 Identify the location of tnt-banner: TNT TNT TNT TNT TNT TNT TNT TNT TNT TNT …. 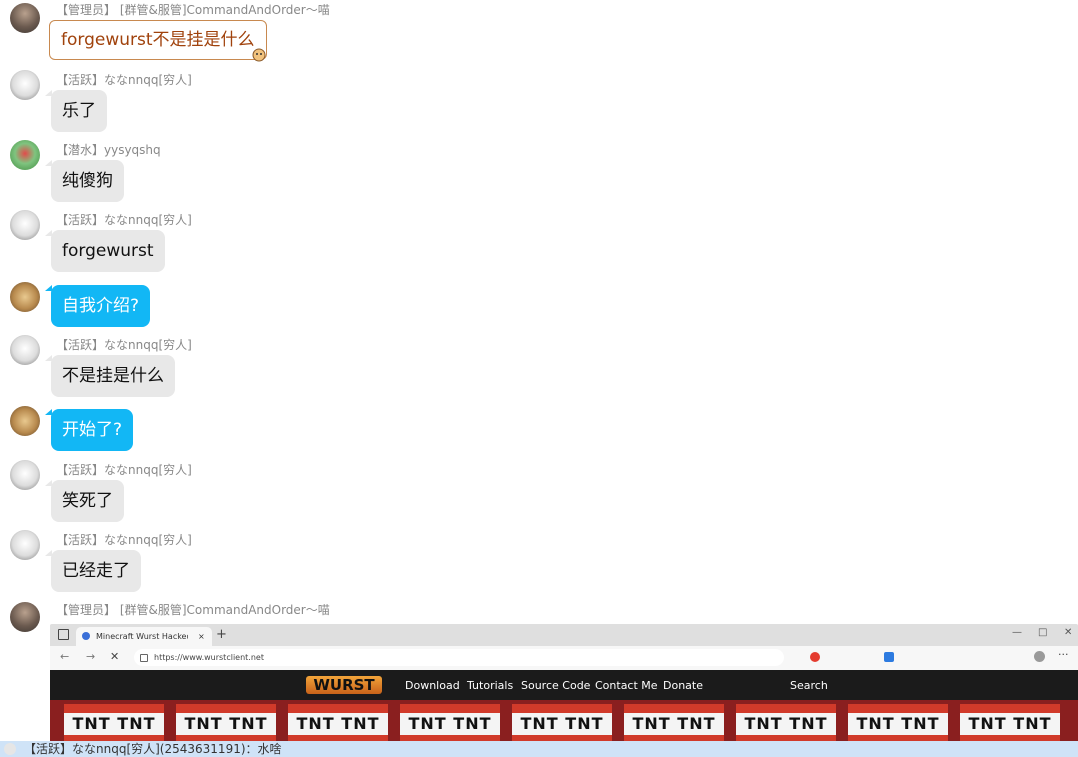
(564, 722).